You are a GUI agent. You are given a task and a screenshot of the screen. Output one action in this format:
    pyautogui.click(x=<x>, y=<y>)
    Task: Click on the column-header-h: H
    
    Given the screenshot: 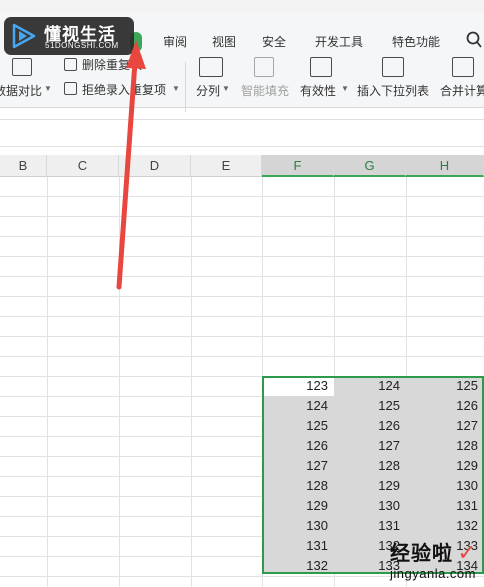 What is the action you would take?
    pyautogui.click(x=445, y=166)
    